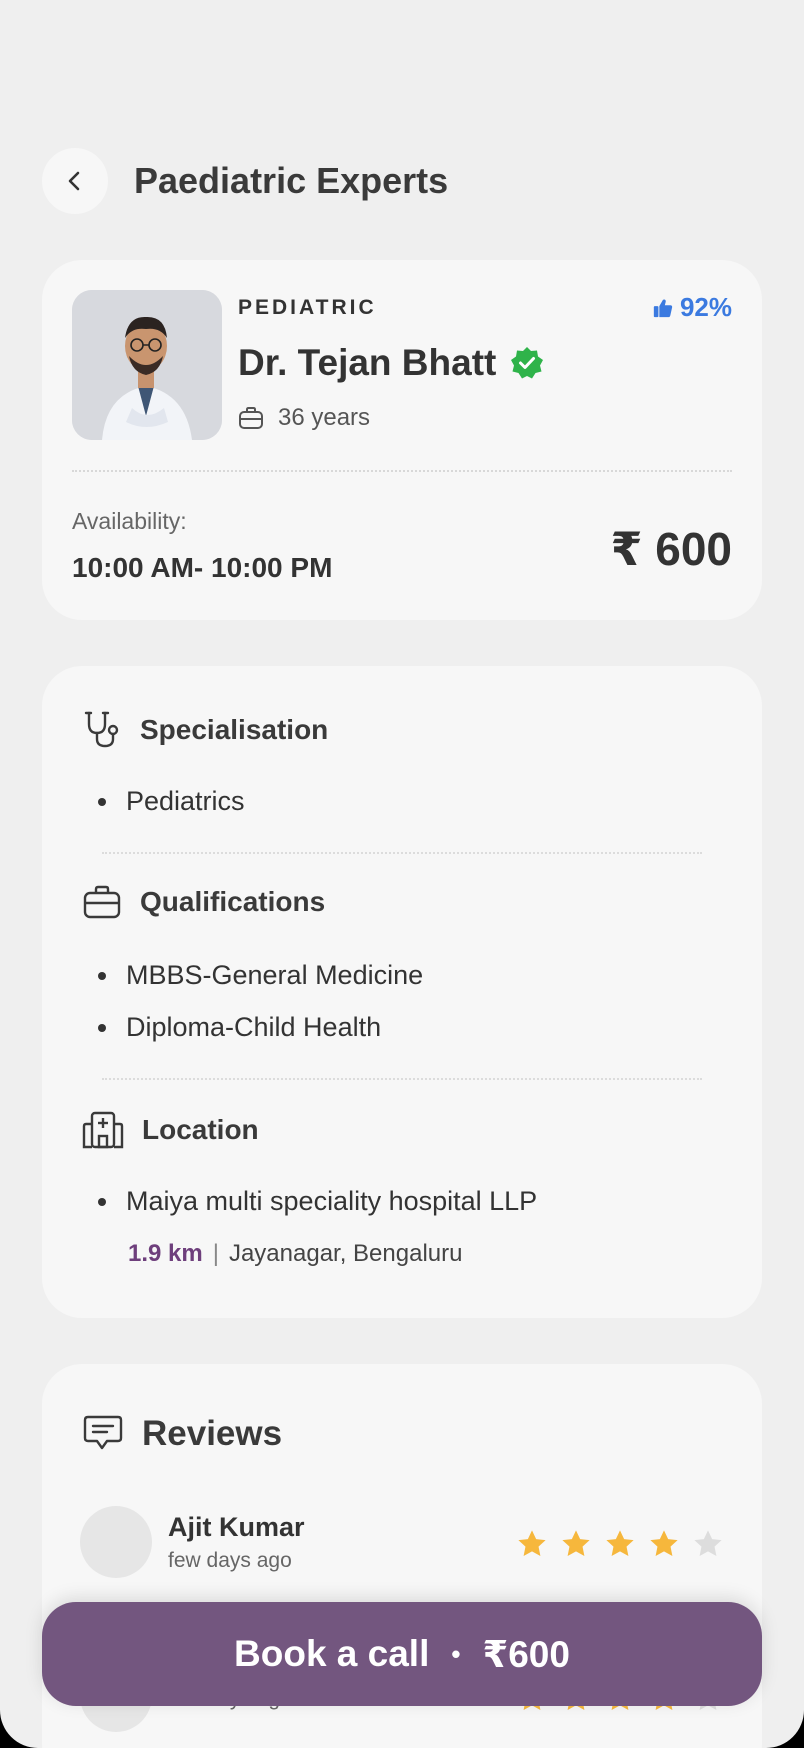  I want to click on list-item: MBBS-General Medicine, so click(260, 975).